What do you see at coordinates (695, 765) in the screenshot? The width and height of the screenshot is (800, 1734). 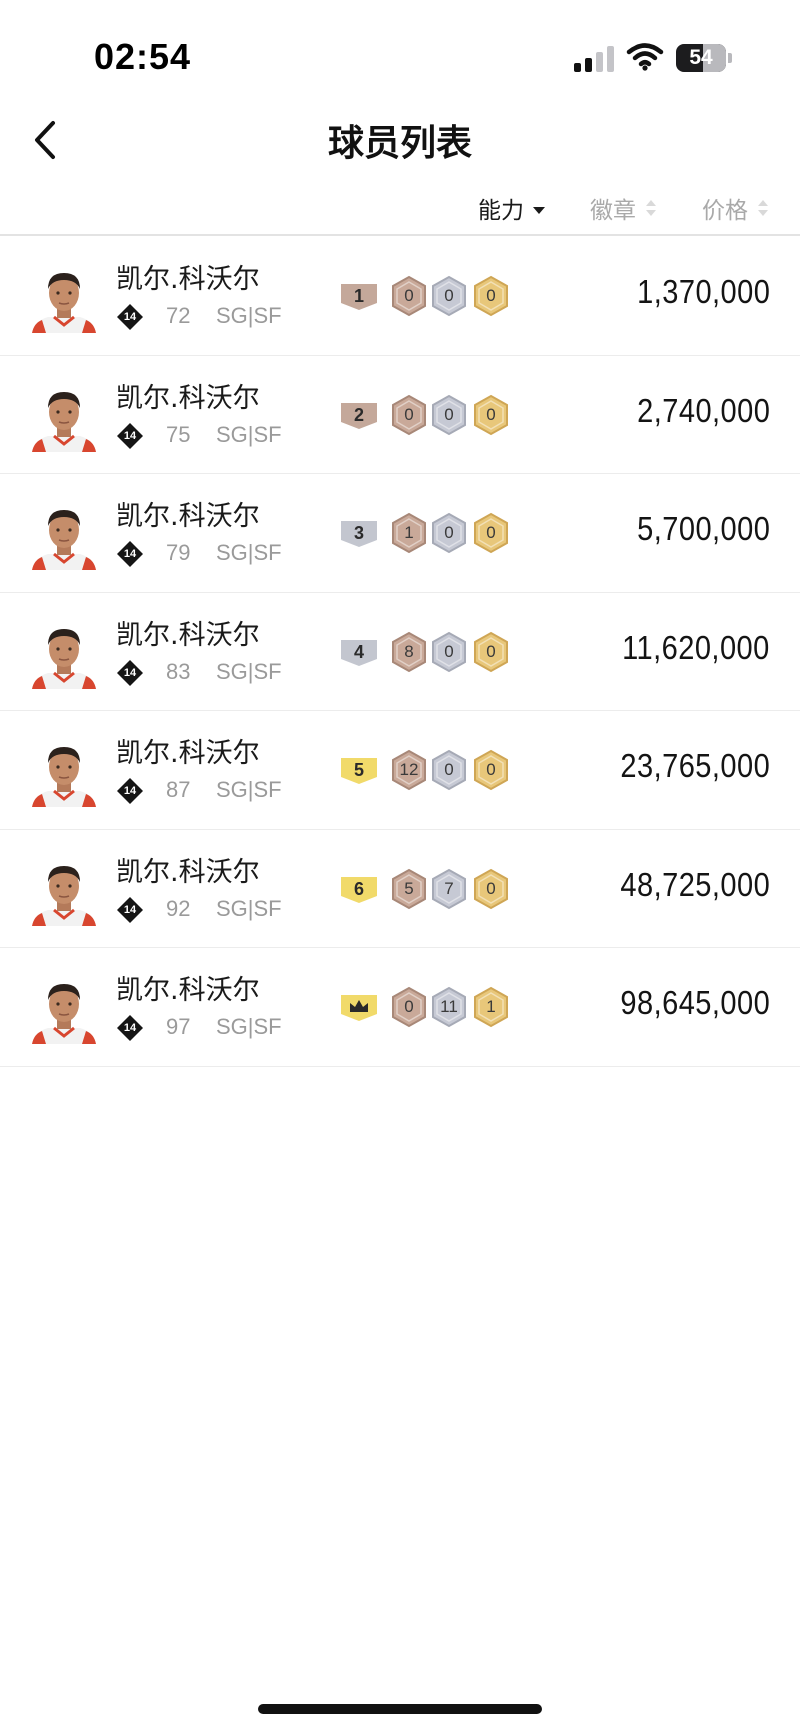 I see `player-price: 23,765,000` at bounding box center [695, 765].